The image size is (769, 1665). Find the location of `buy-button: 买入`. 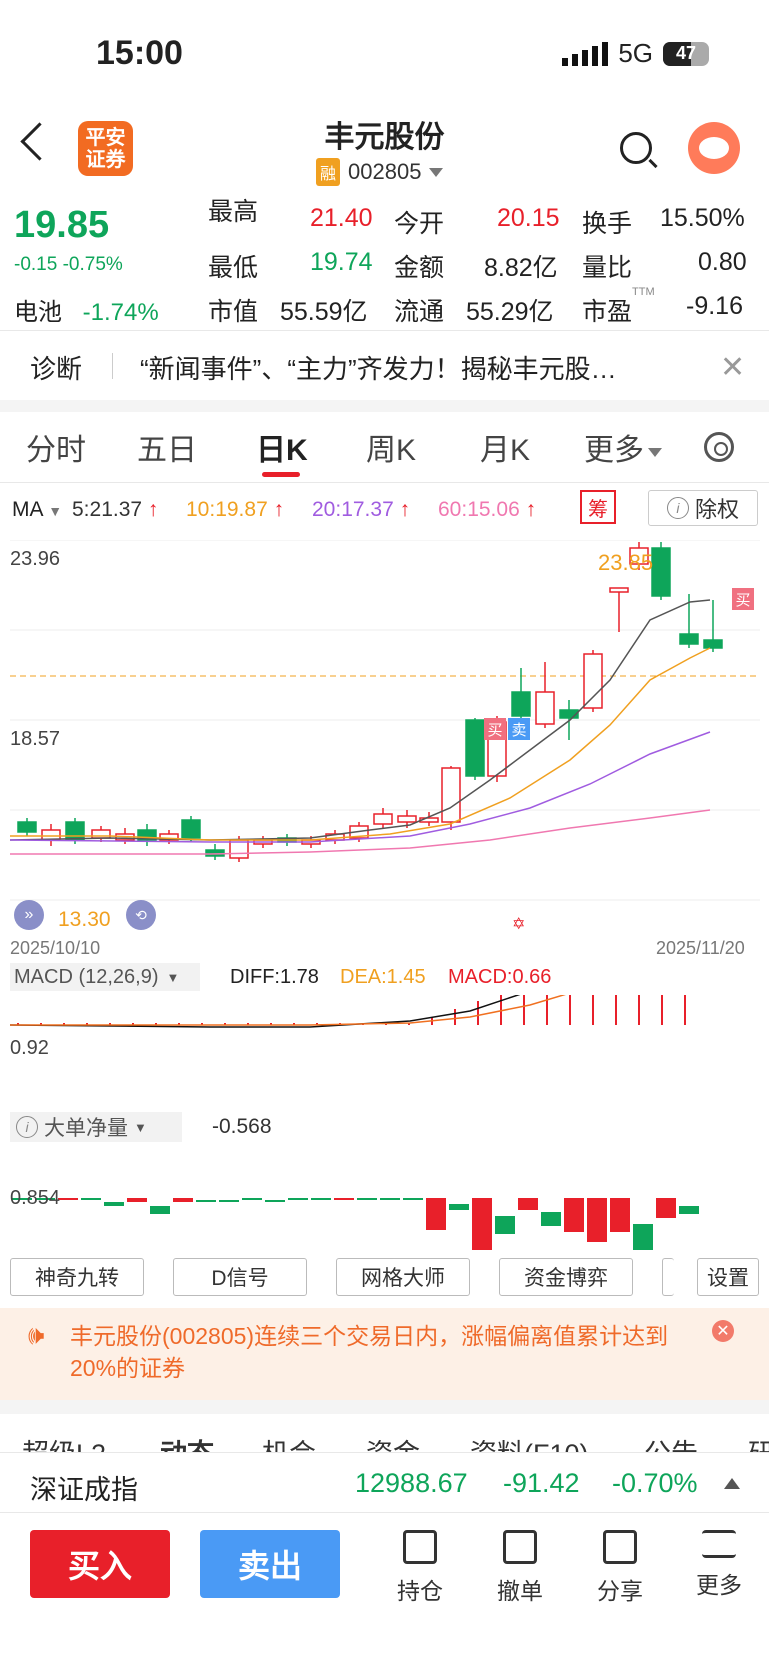

buy-button: 买入 is located at coordinates (100, 1564).